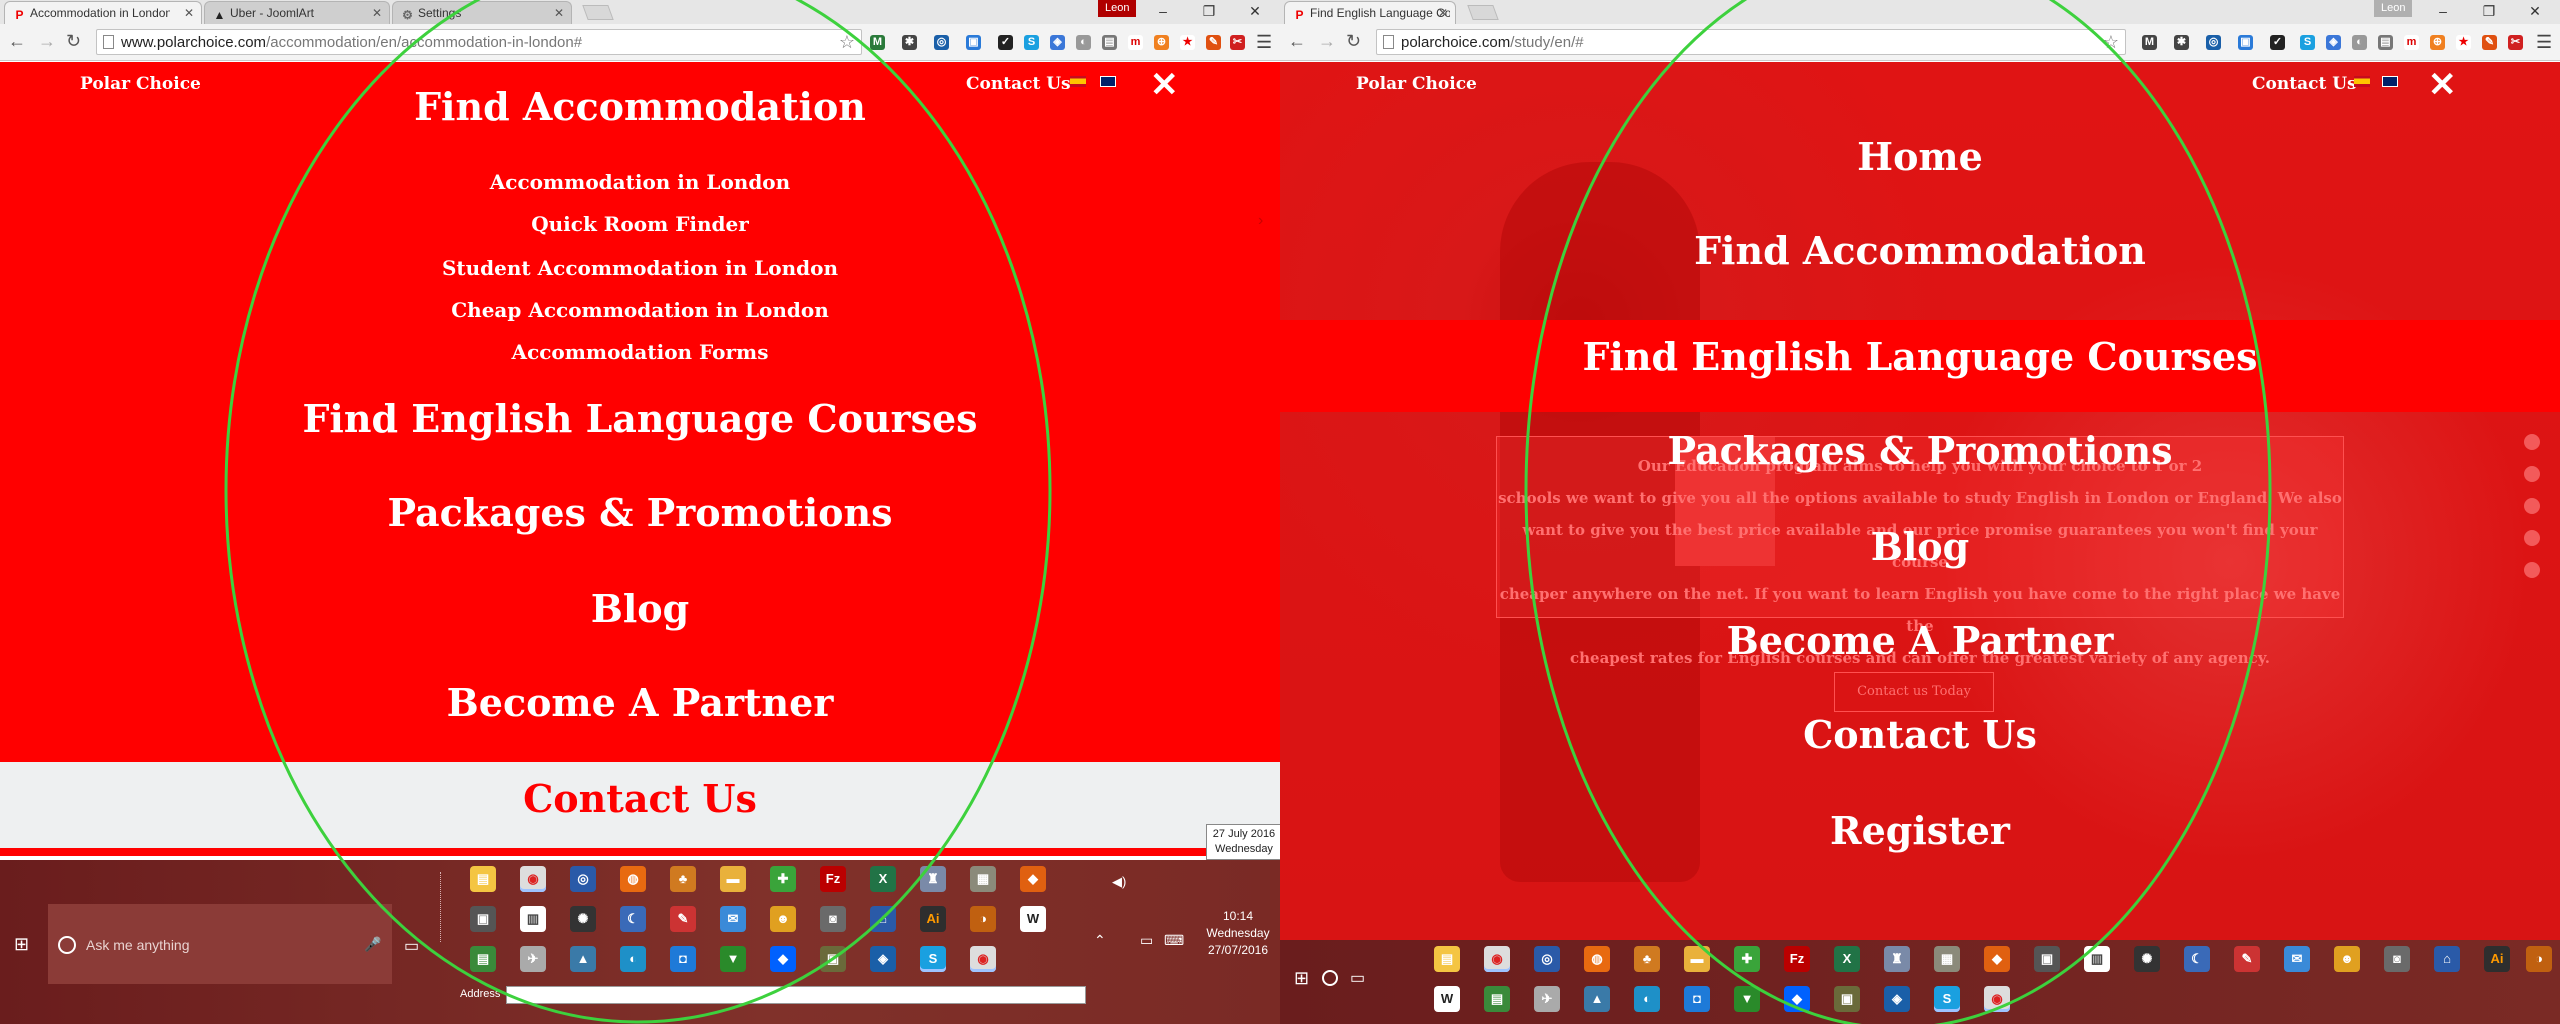  I want to click on submenu-item: Student Accommodation in London, so click(640, 268).